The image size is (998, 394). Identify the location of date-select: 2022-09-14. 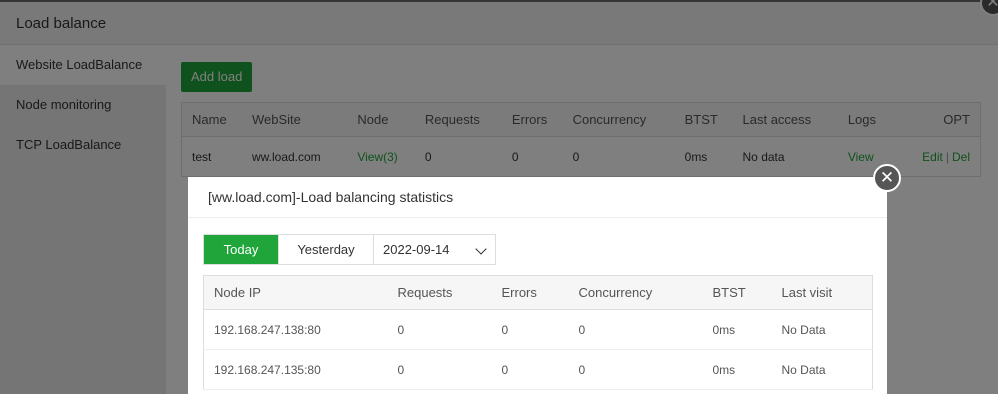
(434, 249).